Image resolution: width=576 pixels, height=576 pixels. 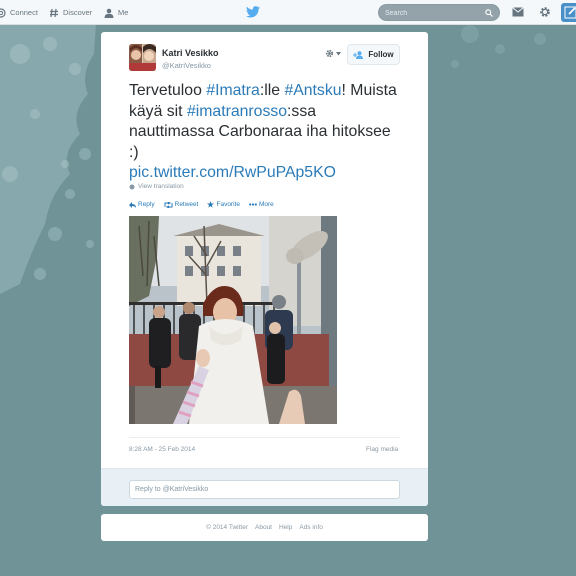 I want to click on search-input, so click(x=435, y=13).